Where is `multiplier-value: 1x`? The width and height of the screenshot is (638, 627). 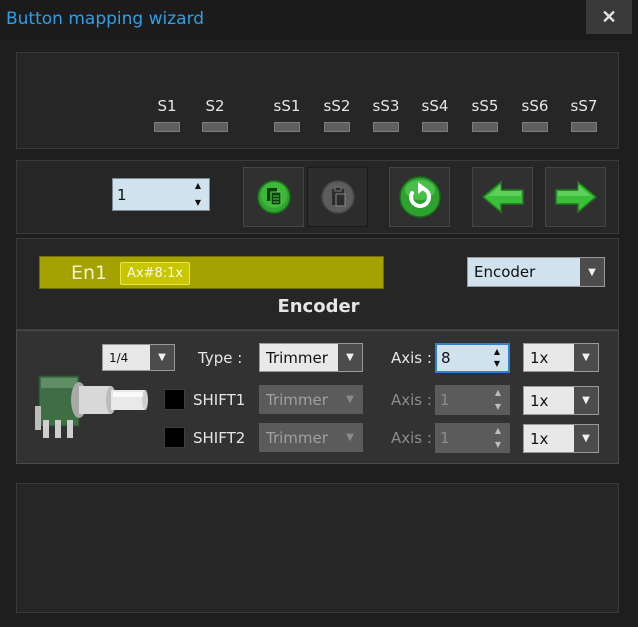
multiplier-value: 1x is located at coordinates (539, 357).